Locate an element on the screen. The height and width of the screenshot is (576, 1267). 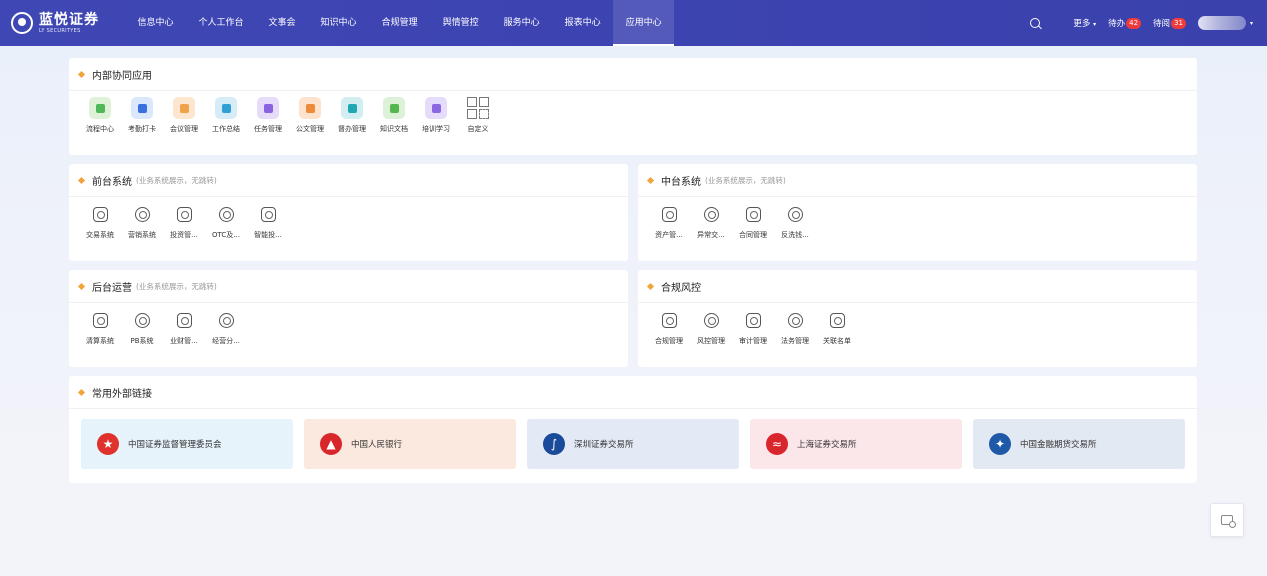
app-label: 风控管理 is located at coordinates (711, 341).